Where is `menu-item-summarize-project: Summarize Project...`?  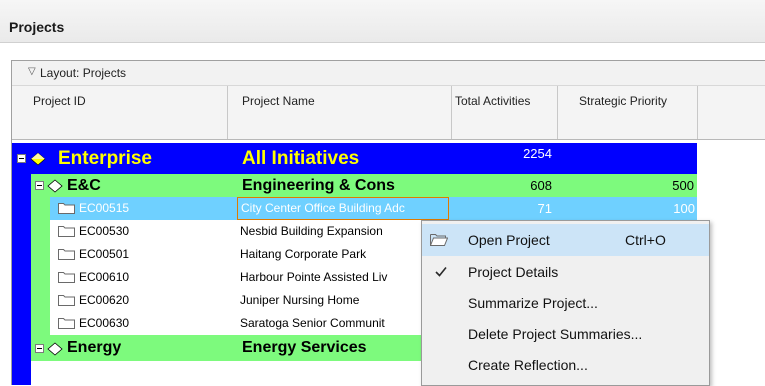 menu-item-summarize-project: Summarize Project... is located at coordinates (565, 303).